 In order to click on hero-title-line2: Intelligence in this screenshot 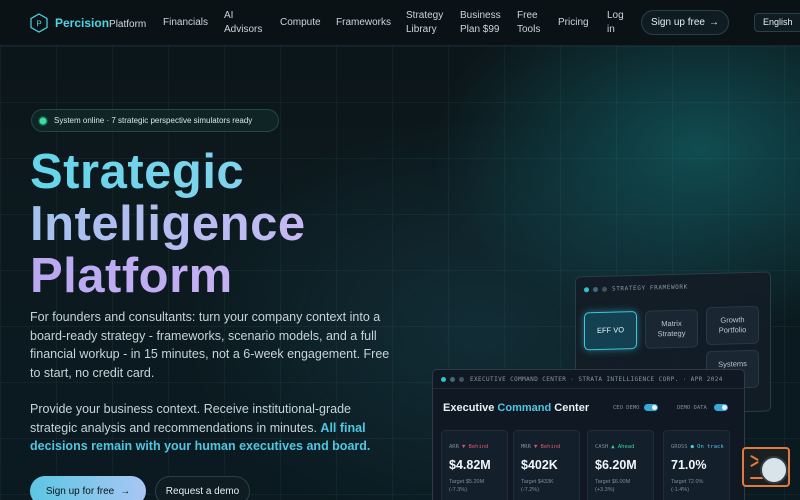, I will do `click(168, 224)`.